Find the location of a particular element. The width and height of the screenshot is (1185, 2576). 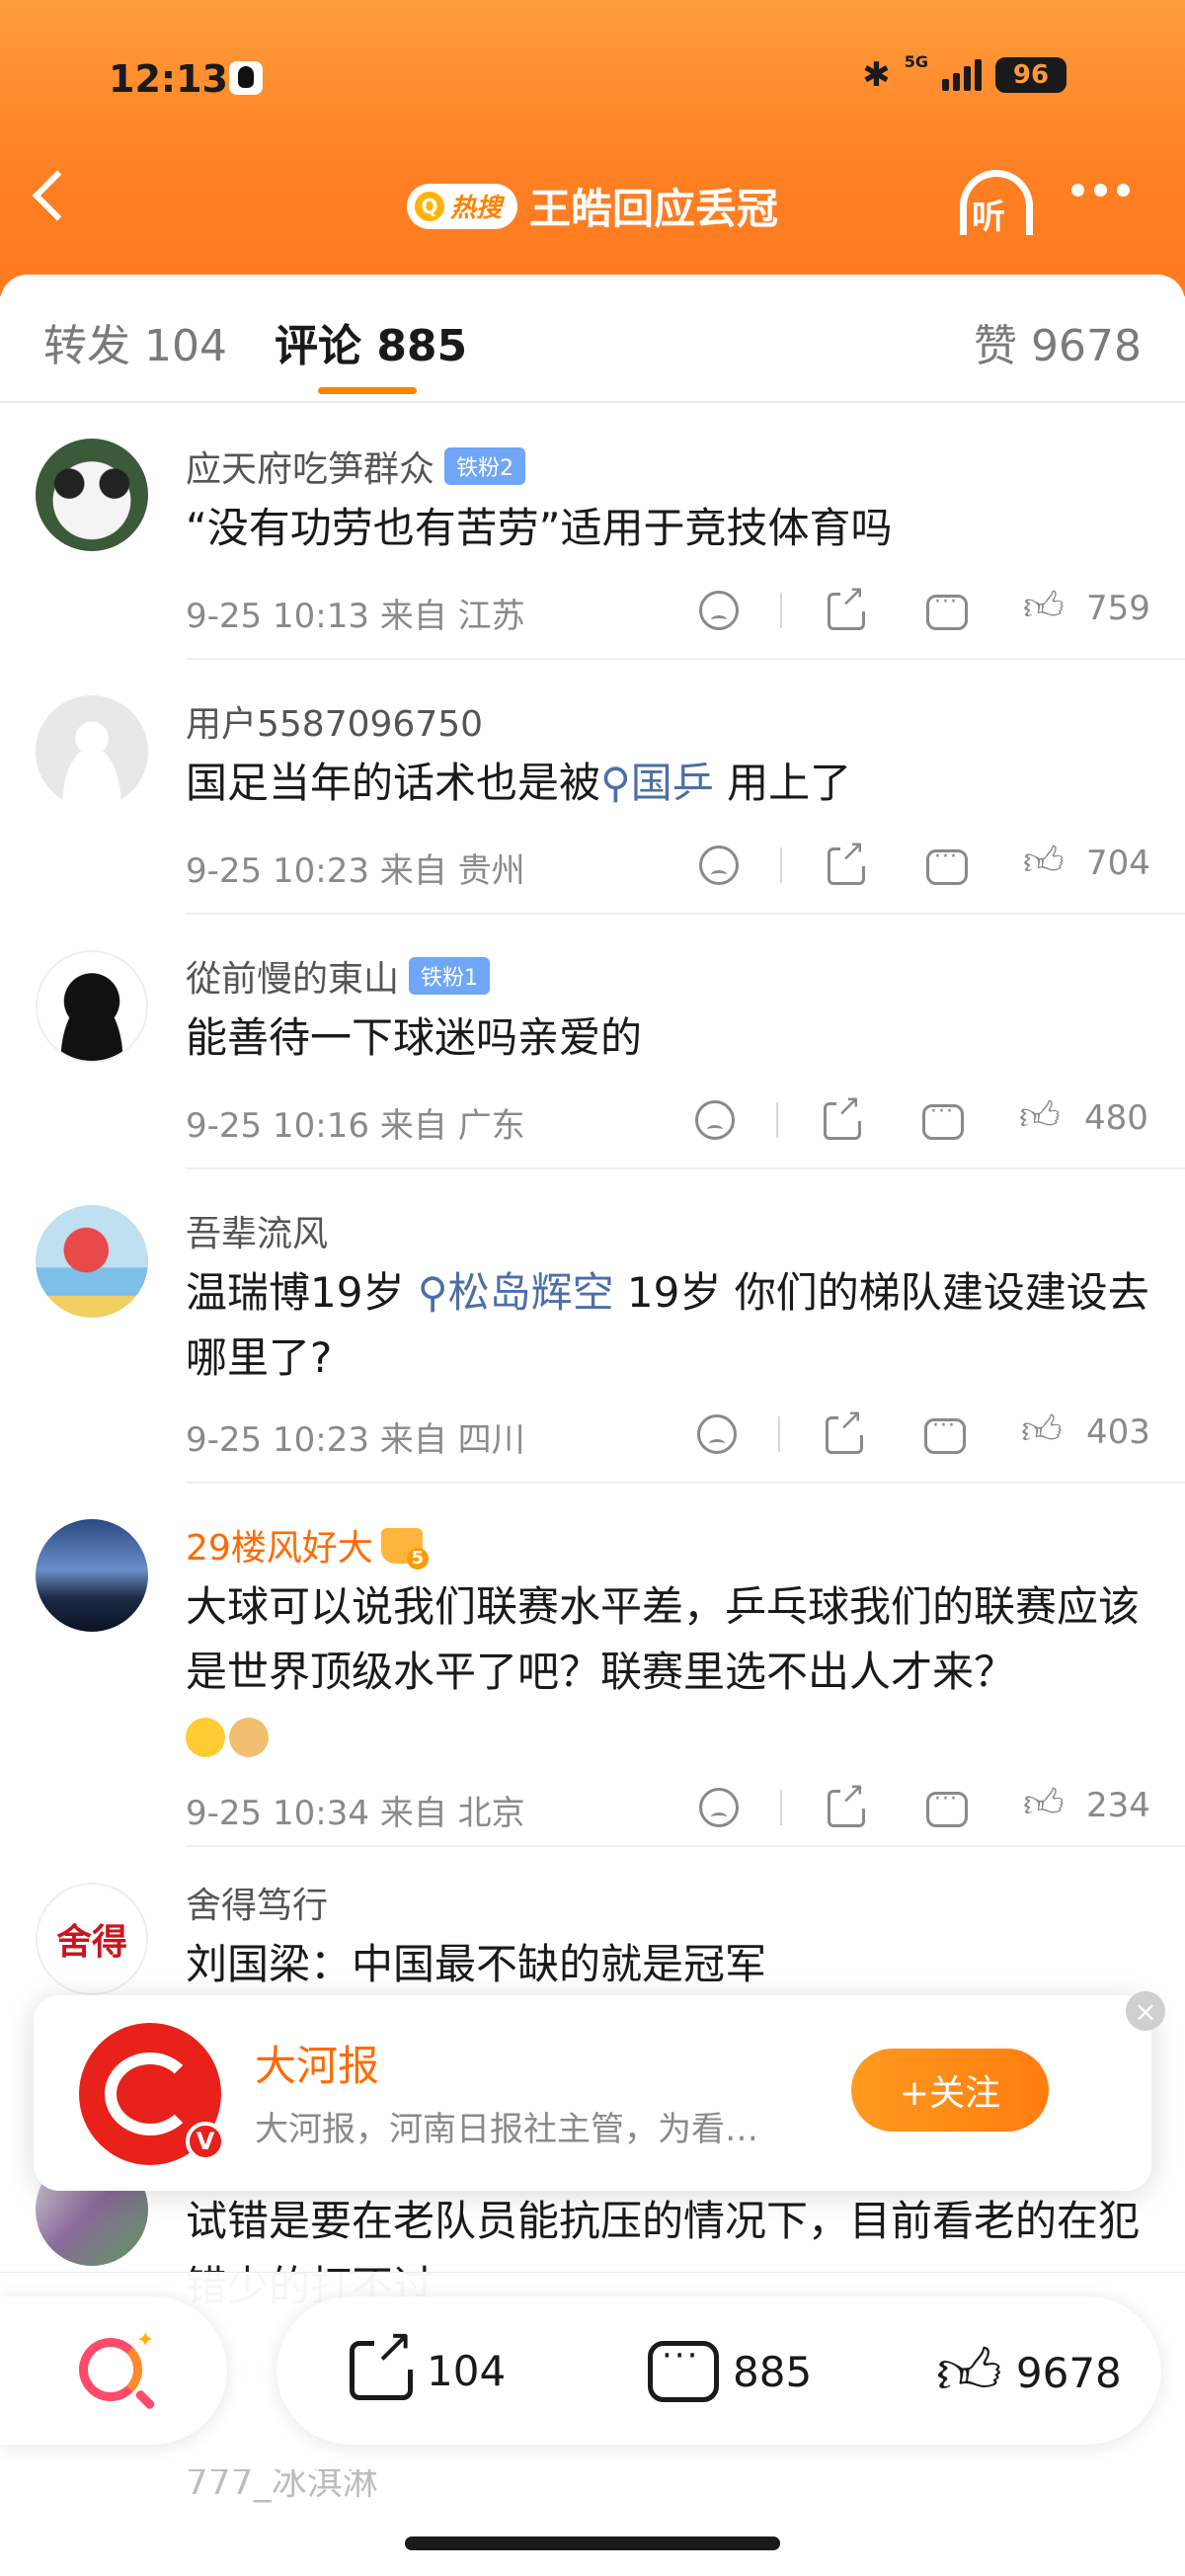

comment-text: “没有功劳也有苦劳”适用于竞技体育吗 is located at coordinates (540, 528).